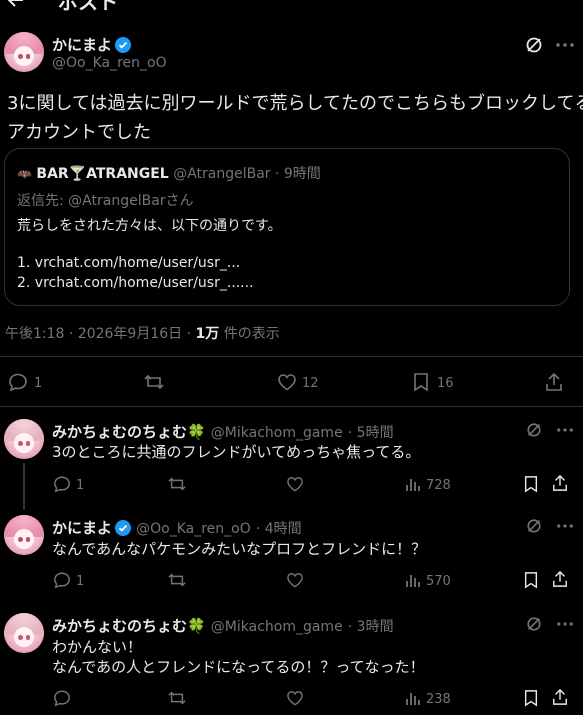 This screenshot has height=715, width=583. What do you see at coordinates (371, 433) in the screenshot?
I see `reply-time: · 5時間` at bounding box center [371, 433].